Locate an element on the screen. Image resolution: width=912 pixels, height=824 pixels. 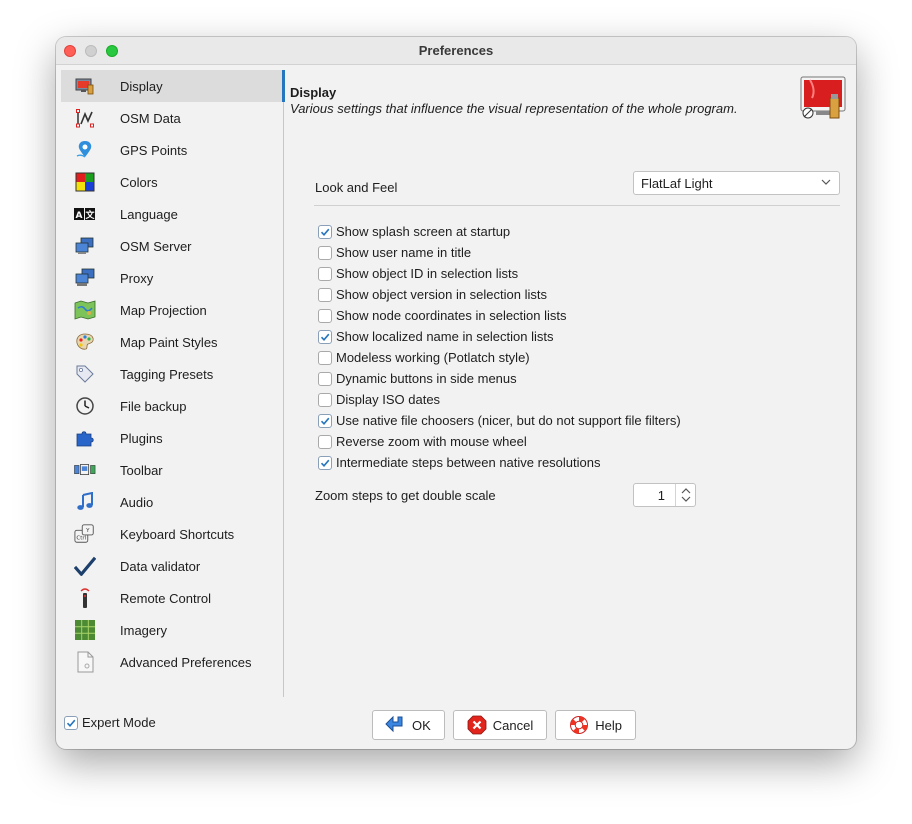
option-label: Show user name in title is located at coordinates (404, 252).